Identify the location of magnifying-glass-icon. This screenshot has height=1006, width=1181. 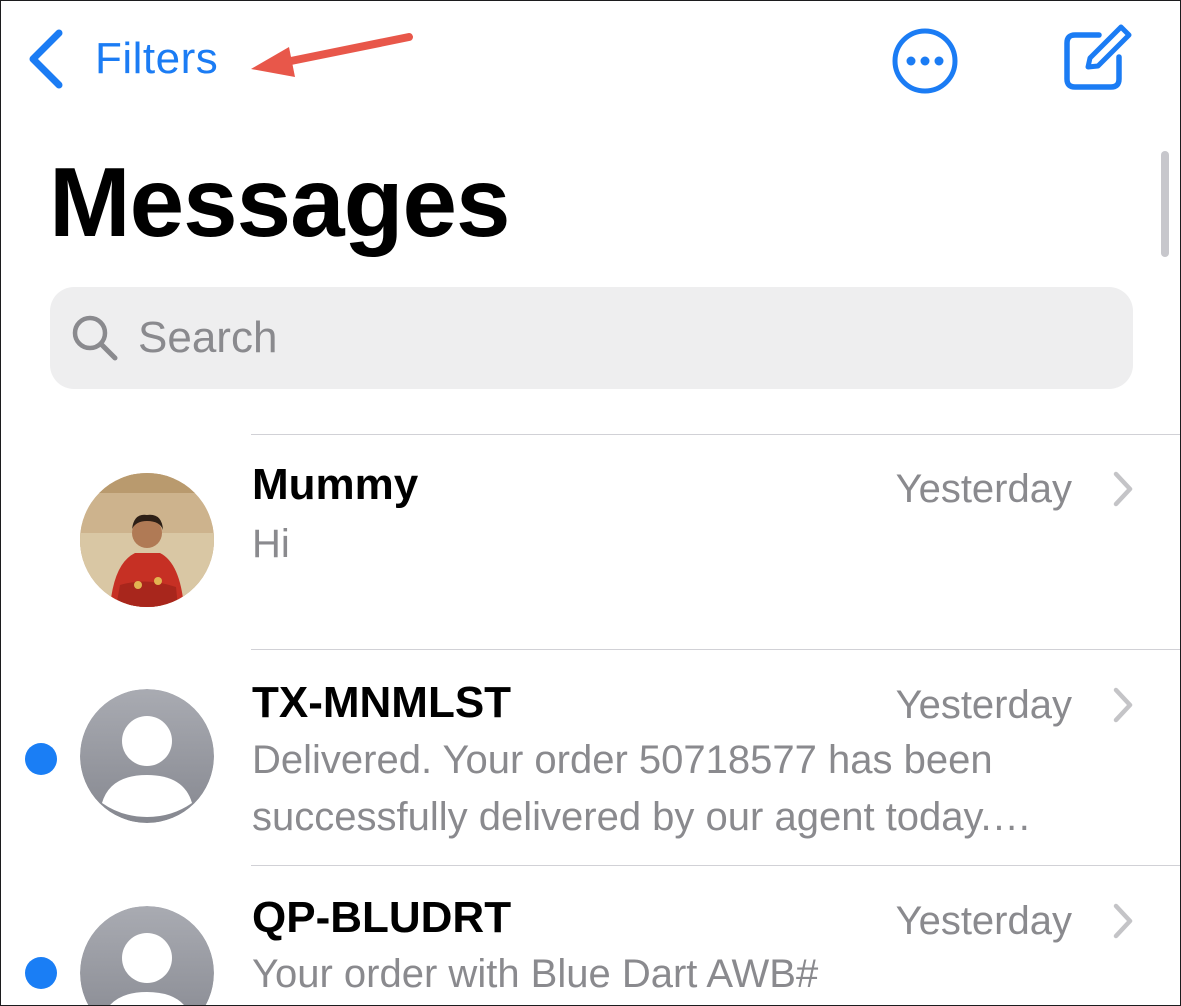
(95, 338).